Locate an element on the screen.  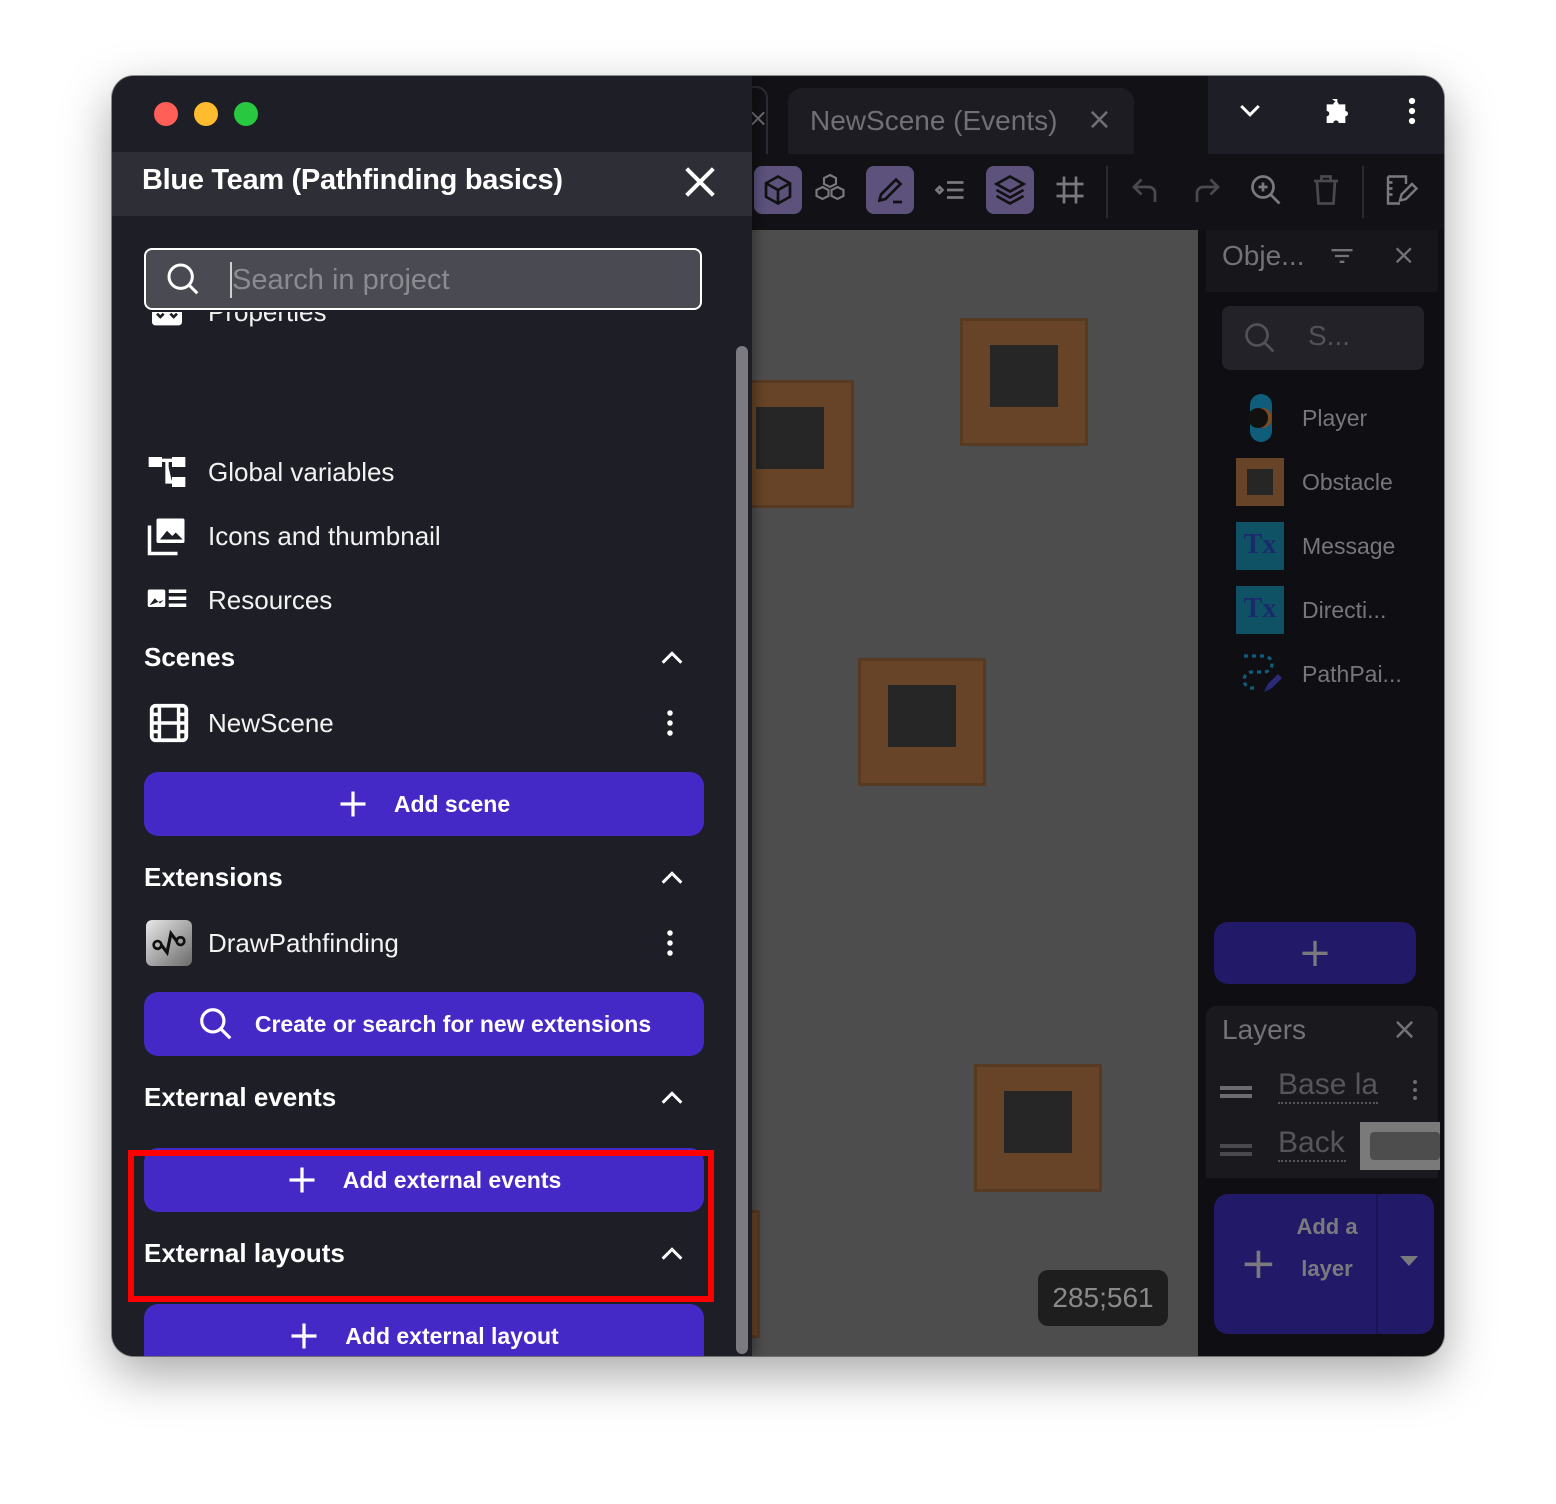
scene-name: NewScene is located at coordinates (271, 723).